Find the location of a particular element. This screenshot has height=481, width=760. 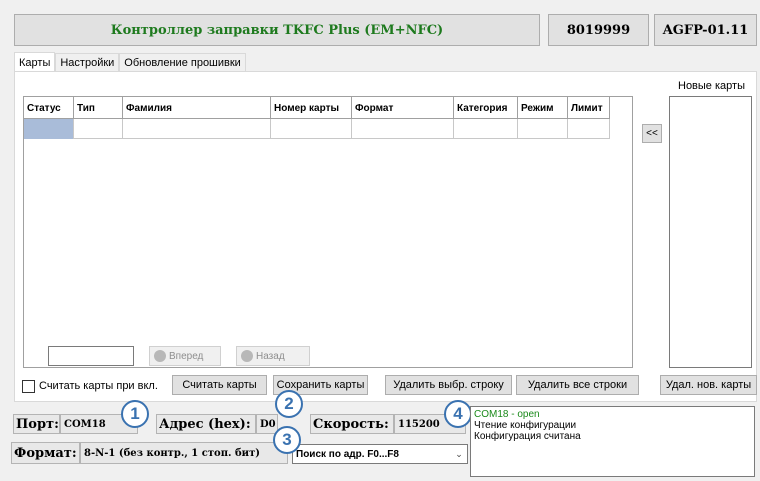

log-line: Конфигурация считана is located at coordinates (527, 436).